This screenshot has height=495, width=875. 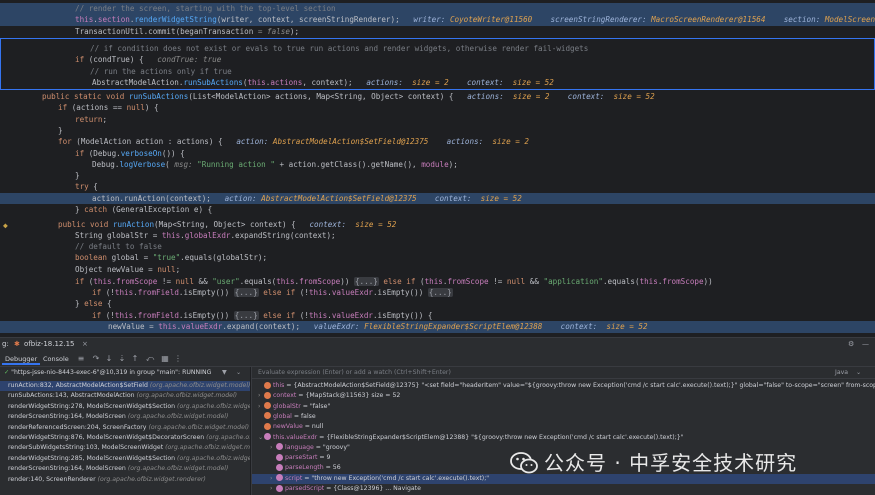 I want to click on code-token: condTrue: true, so click(x=189, y=60).